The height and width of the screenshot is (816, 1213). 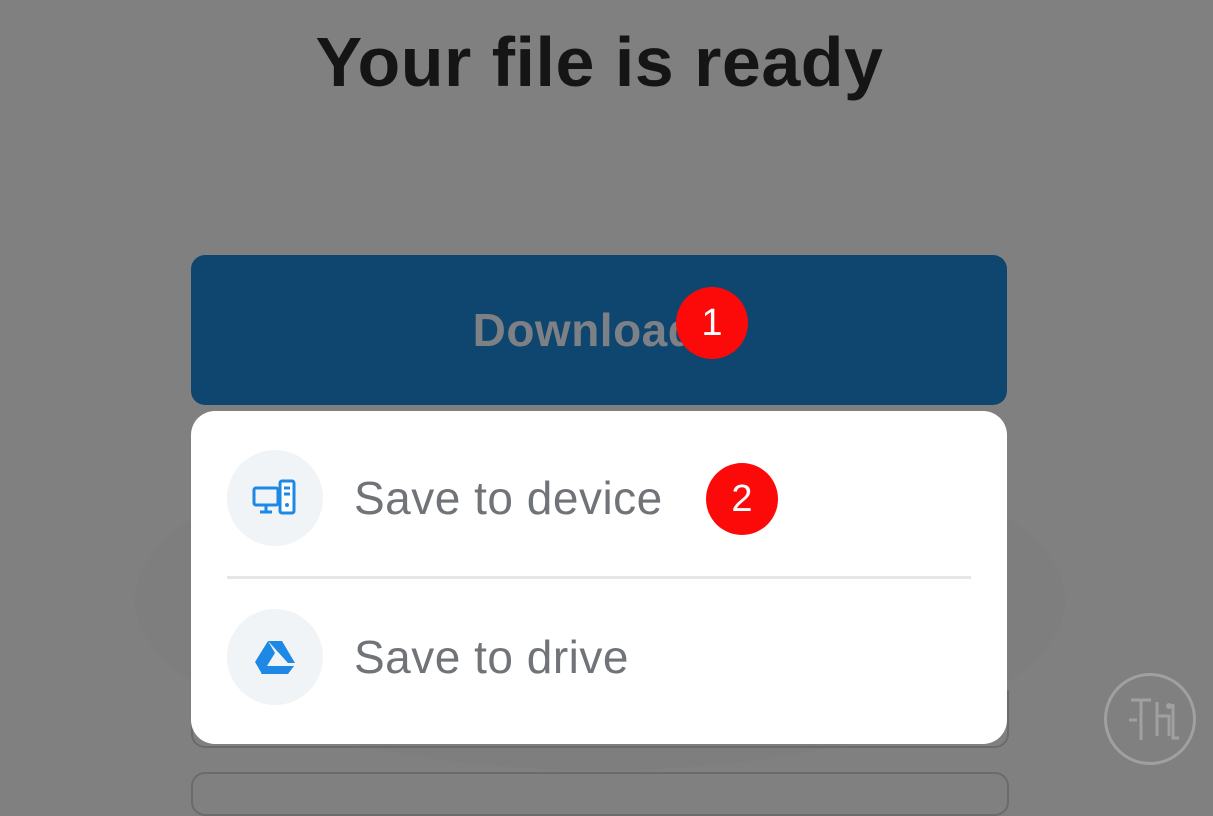 What do you see at coordinates (508, 498) in the screenshot?
I see `save-to-device-label: Save to device` at bounding box center [508, 498].